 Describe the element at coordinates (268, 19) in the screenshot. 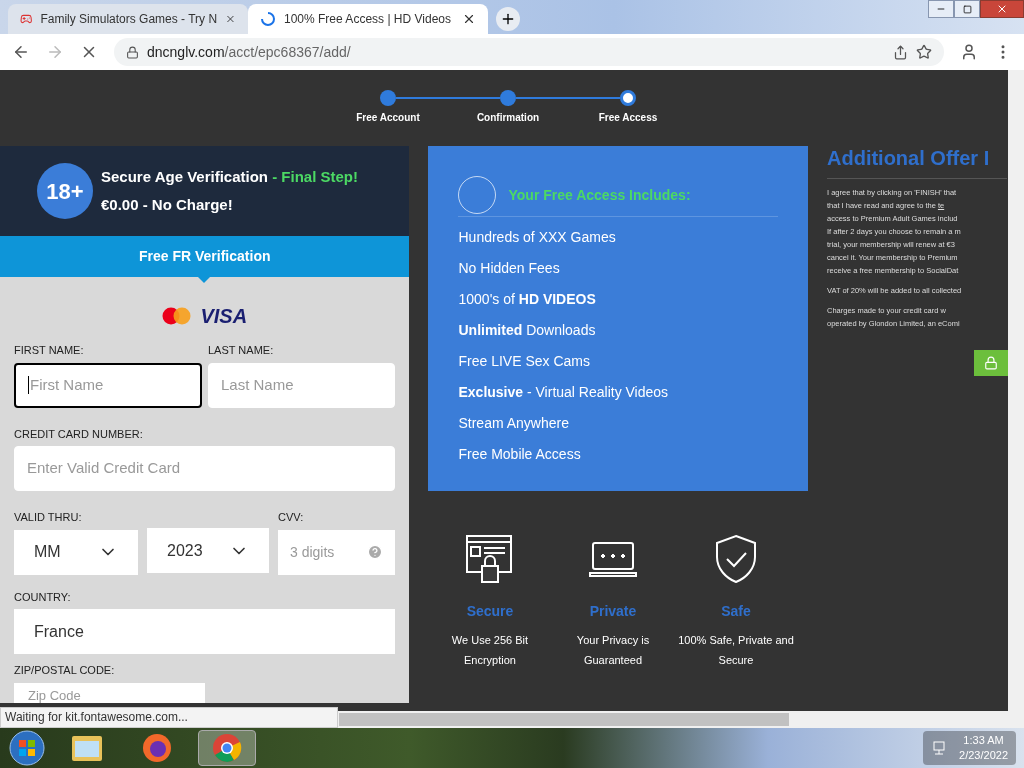

I see `loading-spinner-icon` at that location.